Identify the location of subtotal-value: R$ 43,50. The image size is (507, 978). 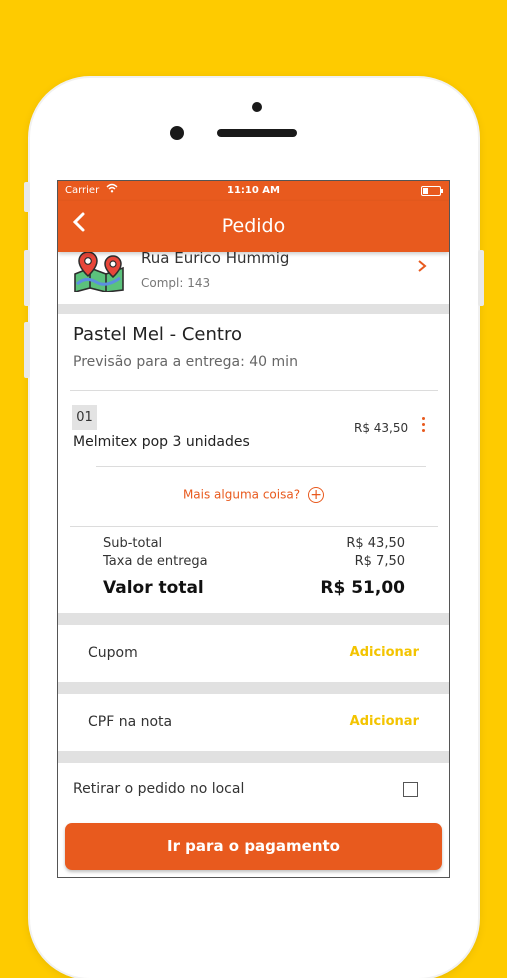
(375, 543).